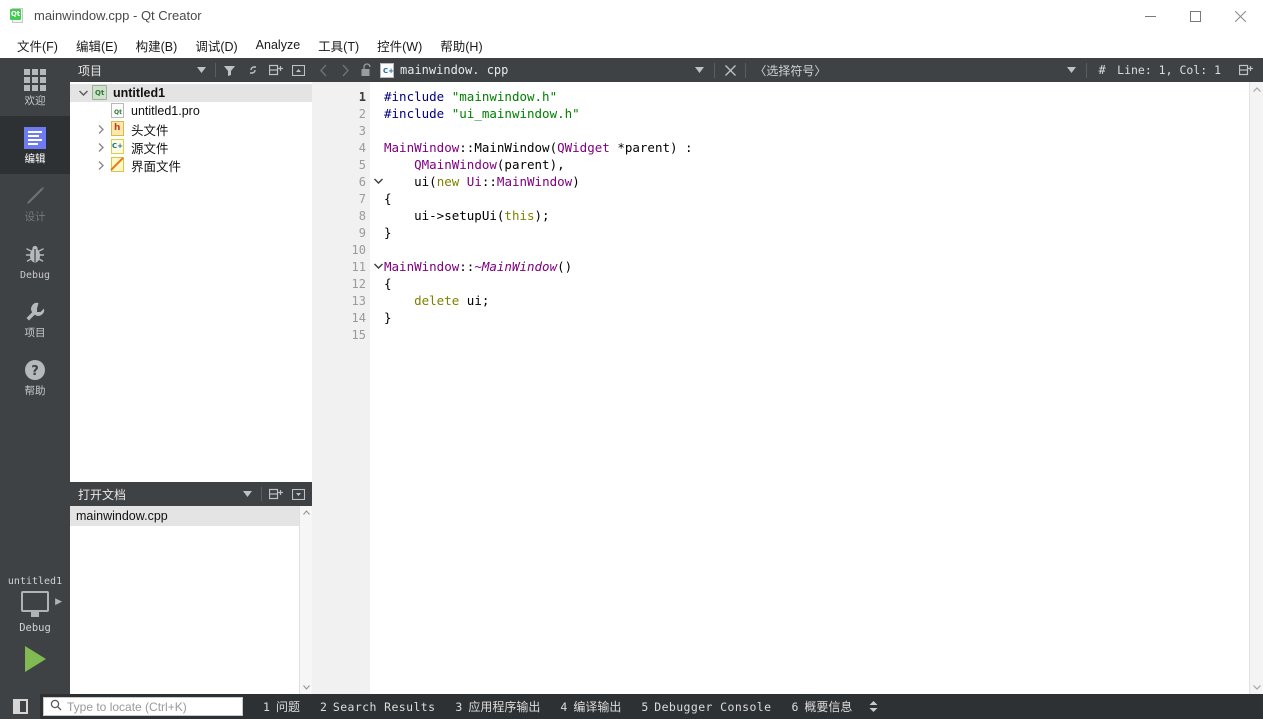 The image size is (1263, 719). Describe the element at coordinates (323, 70) in the screenshot. I see `back-arrow-icon` at that location.